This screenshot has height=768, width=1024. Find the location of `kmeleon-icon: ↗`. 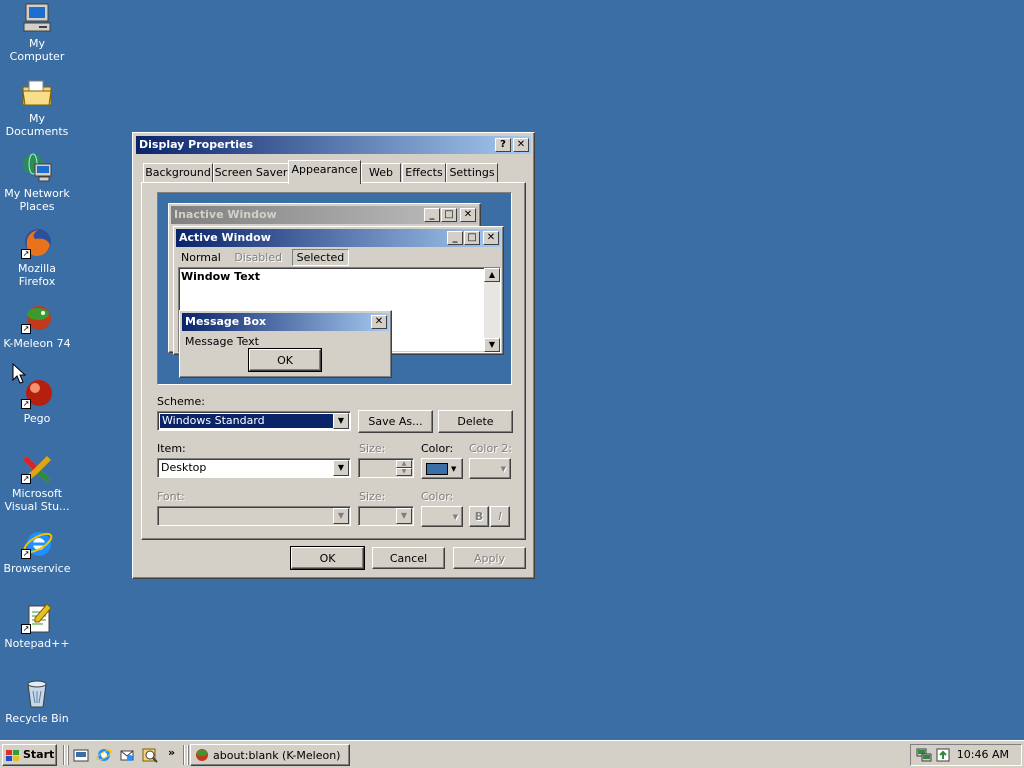

kmeleon-icon: ↗ is located at coordinates (37, 318).